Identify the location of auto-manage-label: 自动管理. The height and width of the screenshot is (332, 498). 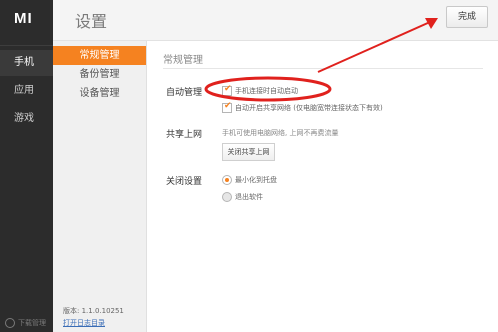
(184, 93).